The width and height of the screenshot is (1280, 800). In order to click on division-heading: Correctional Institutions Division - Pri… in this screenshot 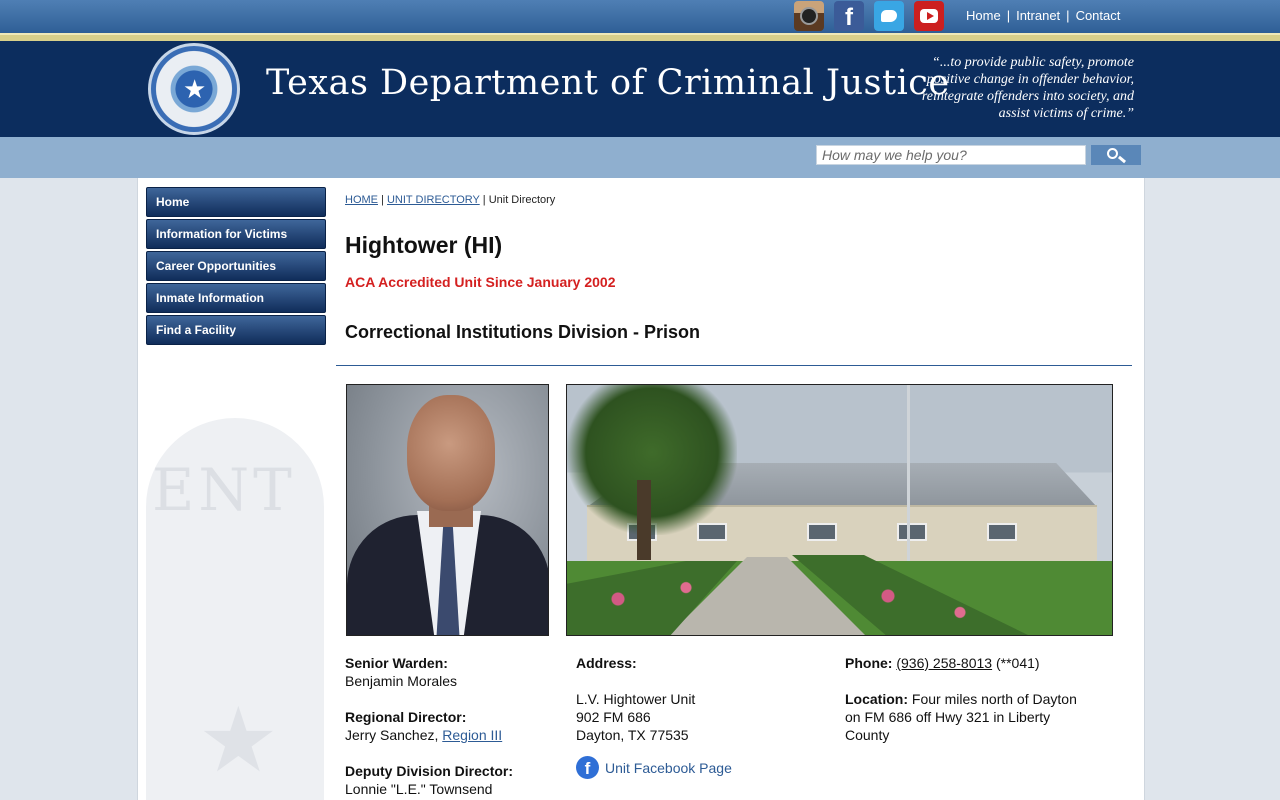, I will do `click(523, 332)`.